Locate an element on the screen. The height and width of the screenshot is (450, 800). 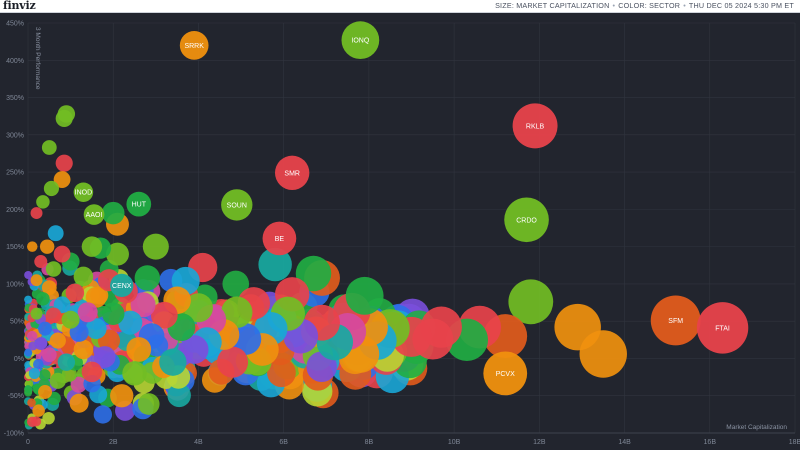
x-tick-label: 2B is located at coordinates (113, 442).